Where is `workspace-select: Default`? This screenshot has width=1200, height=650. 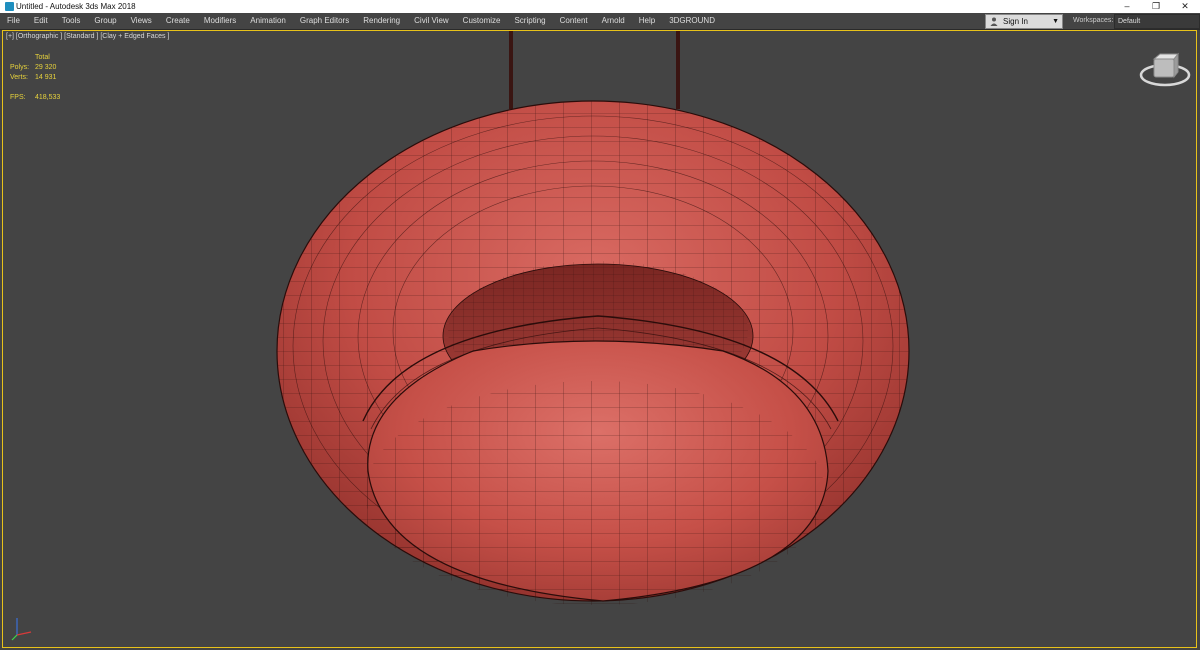 workspace-select: Default is located at coordinates (1157, 21).